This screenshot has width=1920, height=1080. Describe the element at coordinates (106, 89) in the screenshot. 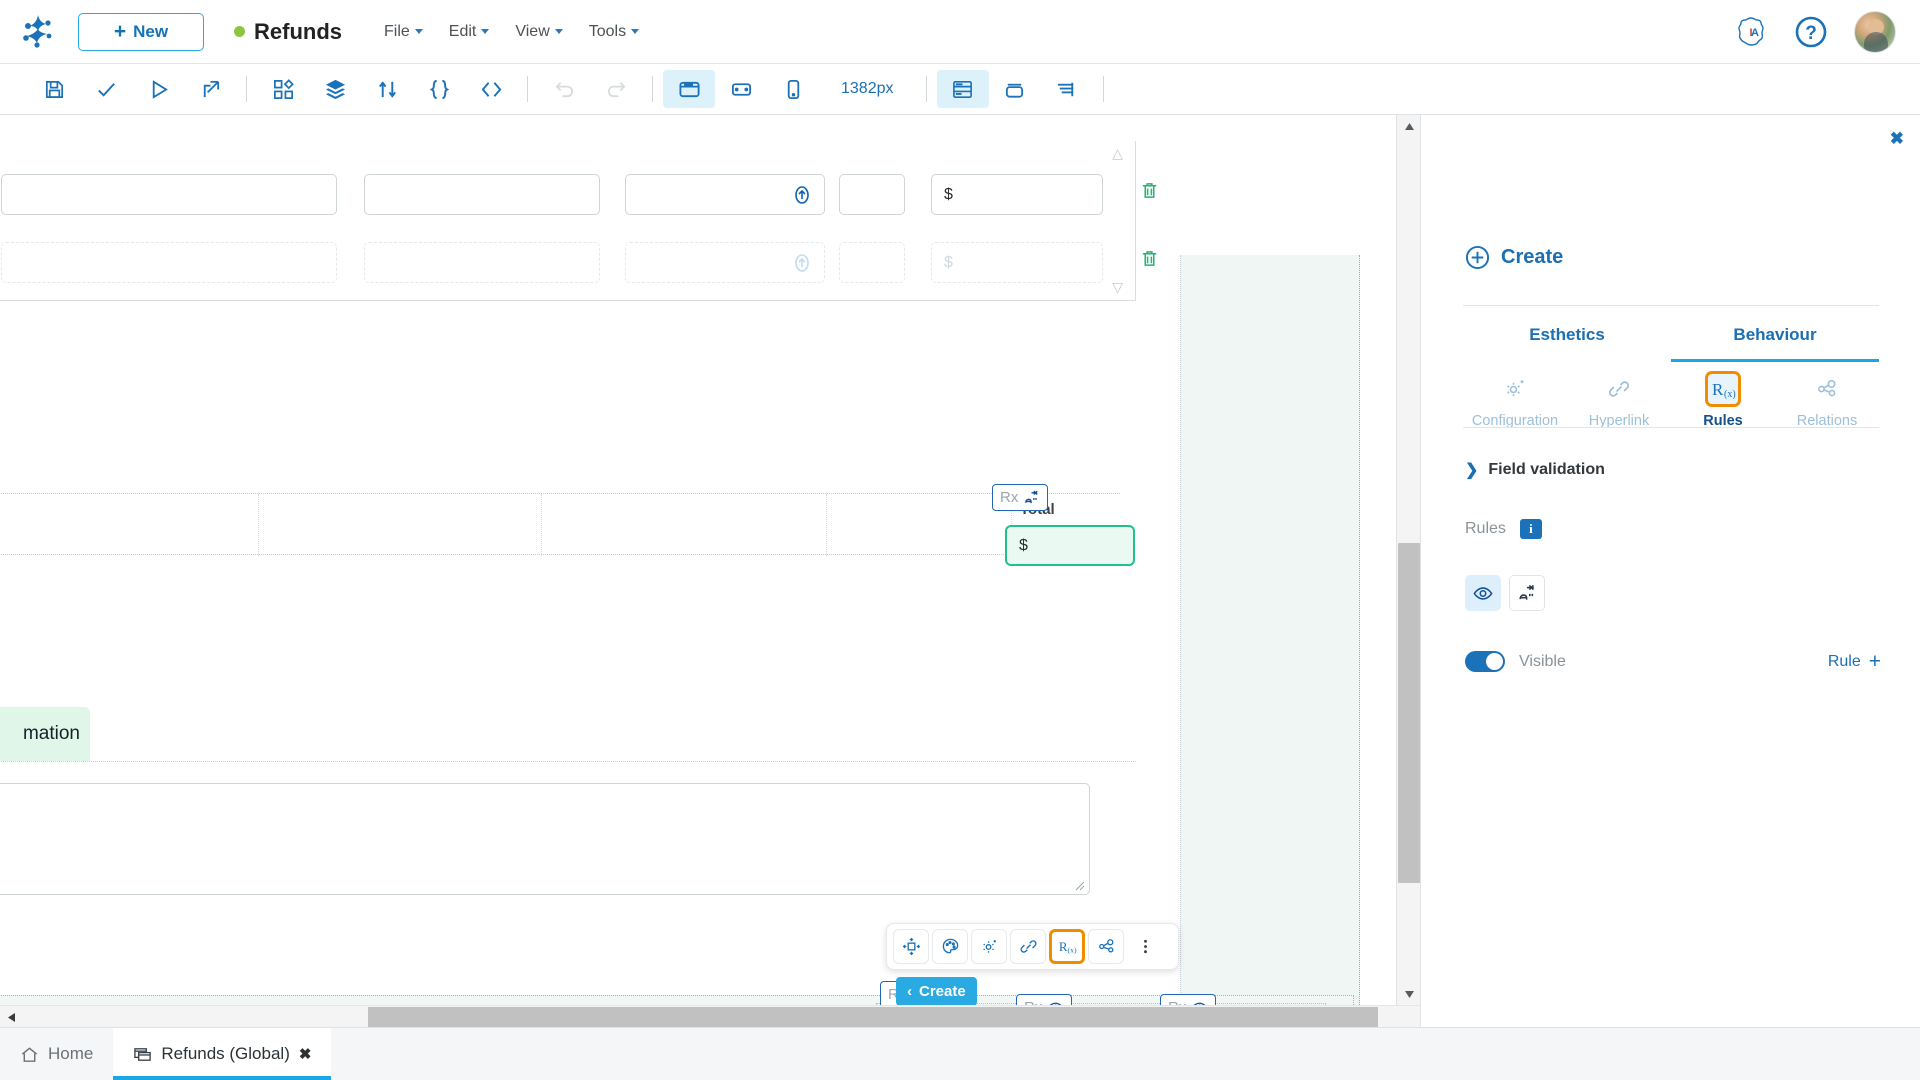

I see `validate-button` at that location.